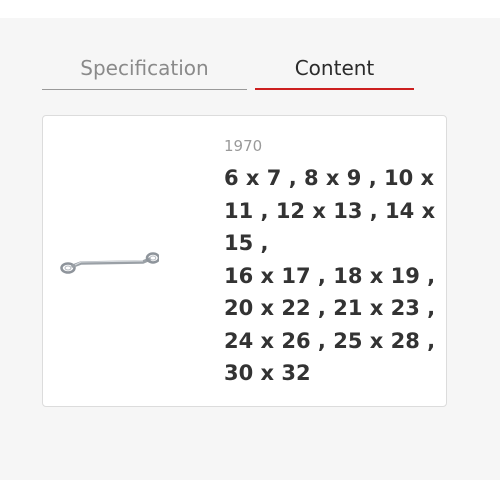 Image resolution: width=500 pixels, height=500 pixels. What do you see at coordinates (334, 70) in the screenshot?
I see `tab-content: Content` at bounding box center [334, 70].